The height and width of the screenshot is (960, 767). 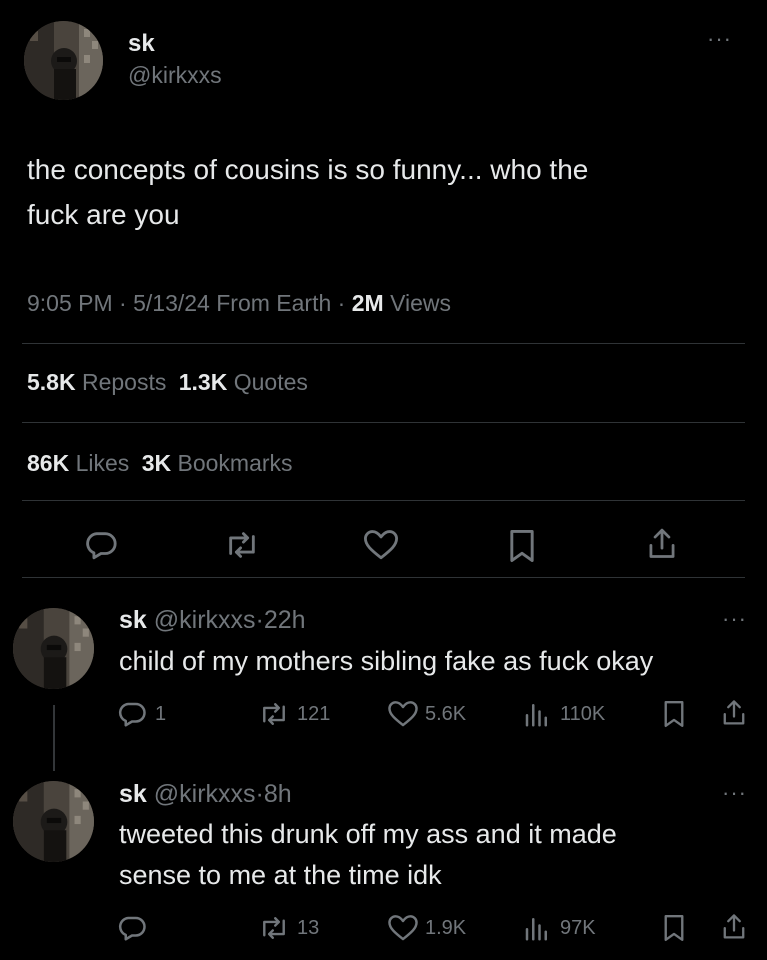 What do you see at coordinates (156, 463) in the screenshot?
I see `bookmarks-count: 3K` at bounding box center [156, 463].